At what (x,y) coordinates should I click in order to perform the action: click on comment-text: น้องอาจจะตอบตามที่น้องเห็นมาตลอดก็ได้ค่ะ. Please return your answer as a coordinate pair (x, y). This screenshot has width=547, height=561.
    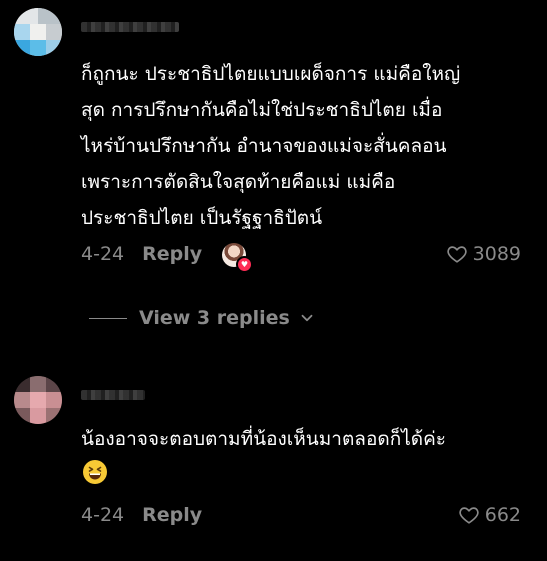
    Looking at the image, I should click on (264, 439).